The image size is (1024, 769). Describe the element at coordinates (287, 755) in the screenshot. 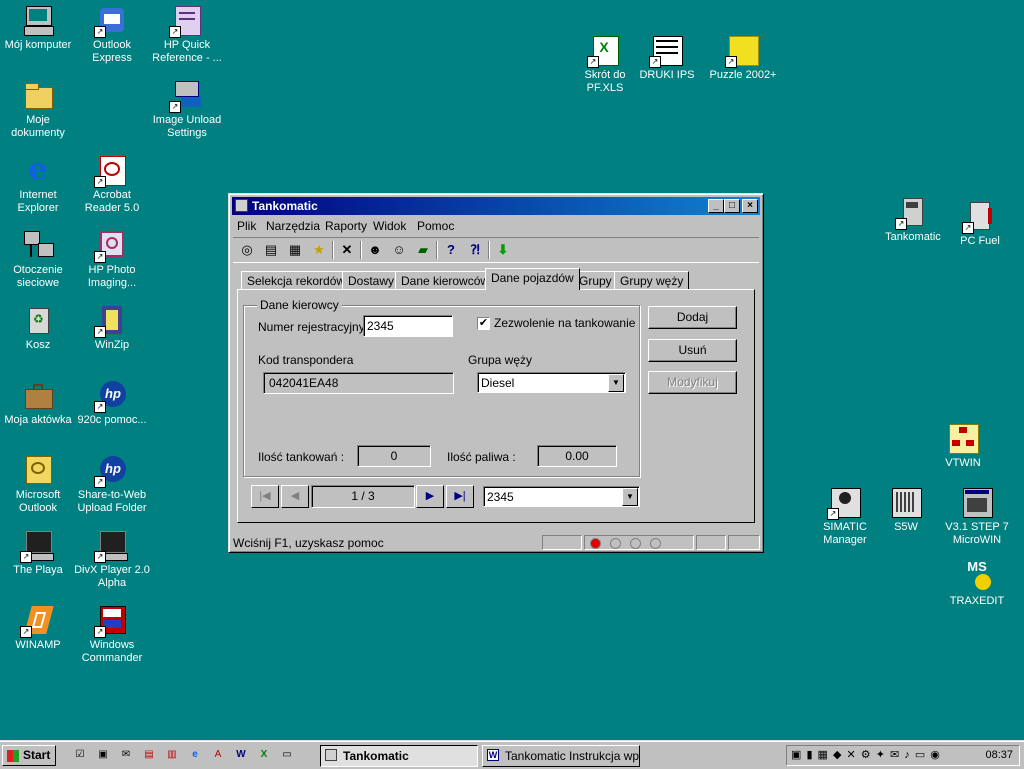

I see `quicklaunch-desktop-icon: ▭` at that location.